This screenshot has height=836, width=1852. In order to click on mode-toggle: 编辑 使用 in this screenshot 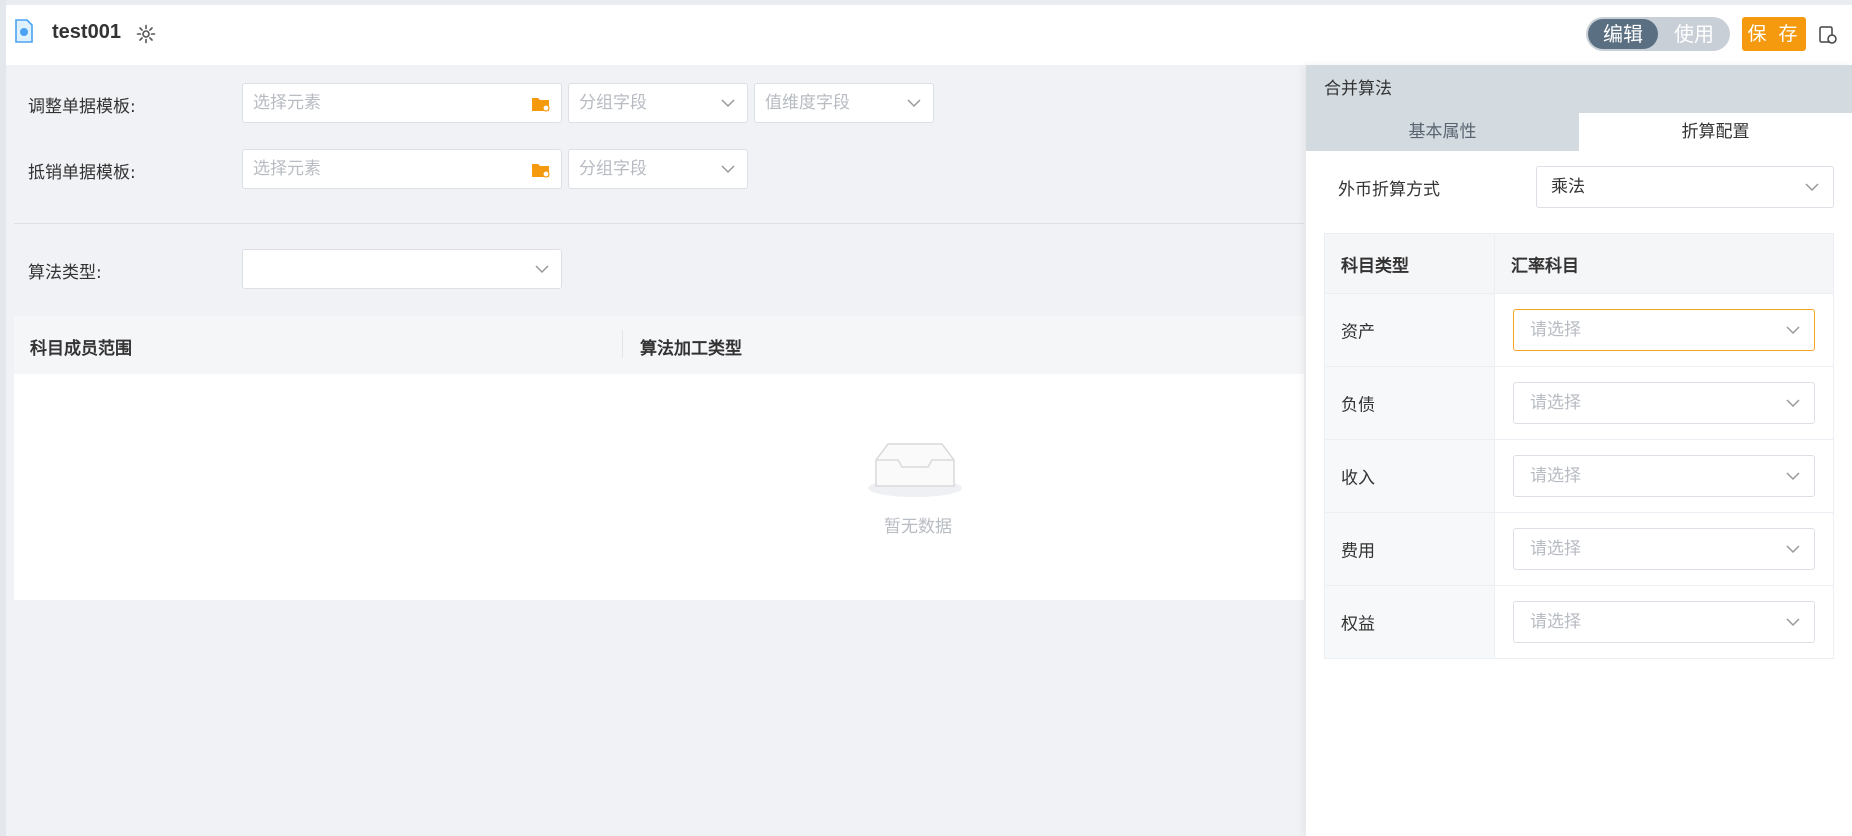, I will do `click(1658, 34)`.